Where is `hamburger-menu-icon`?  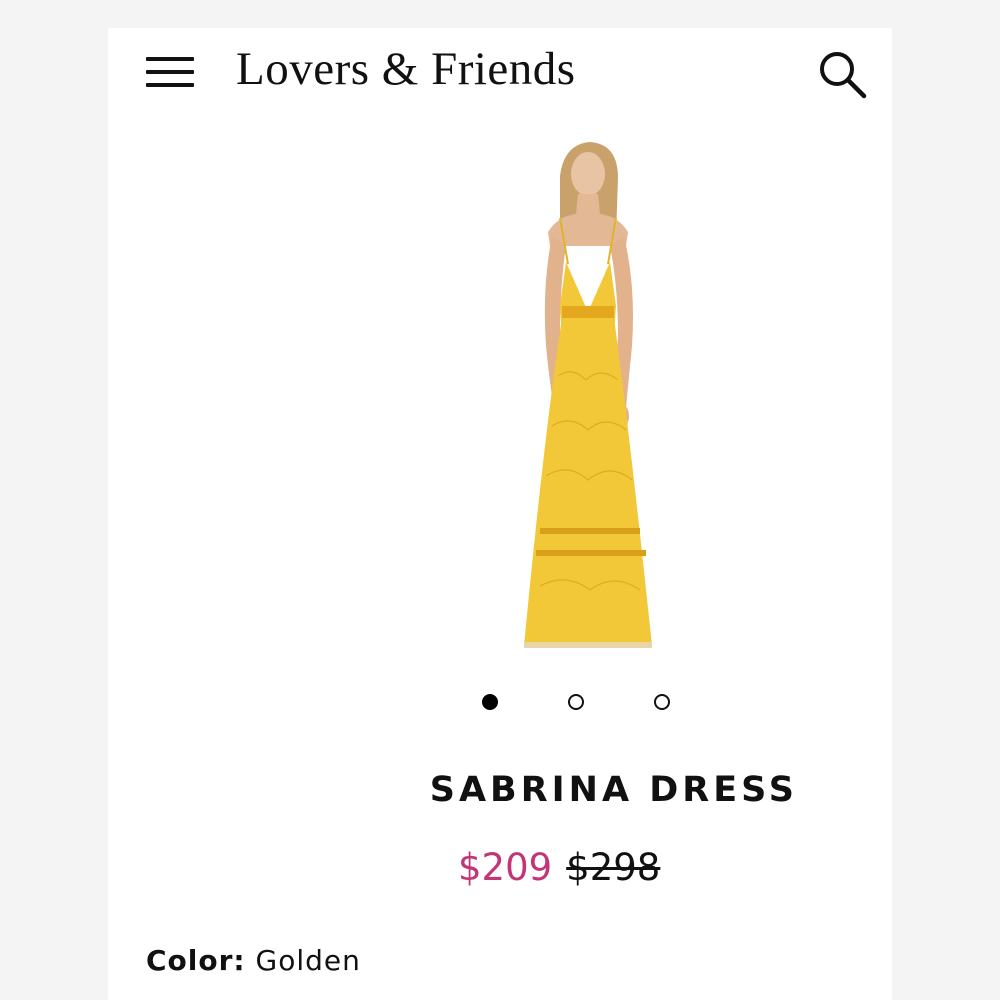
hamburger-menu-icon is located at coordinates (170, 73).